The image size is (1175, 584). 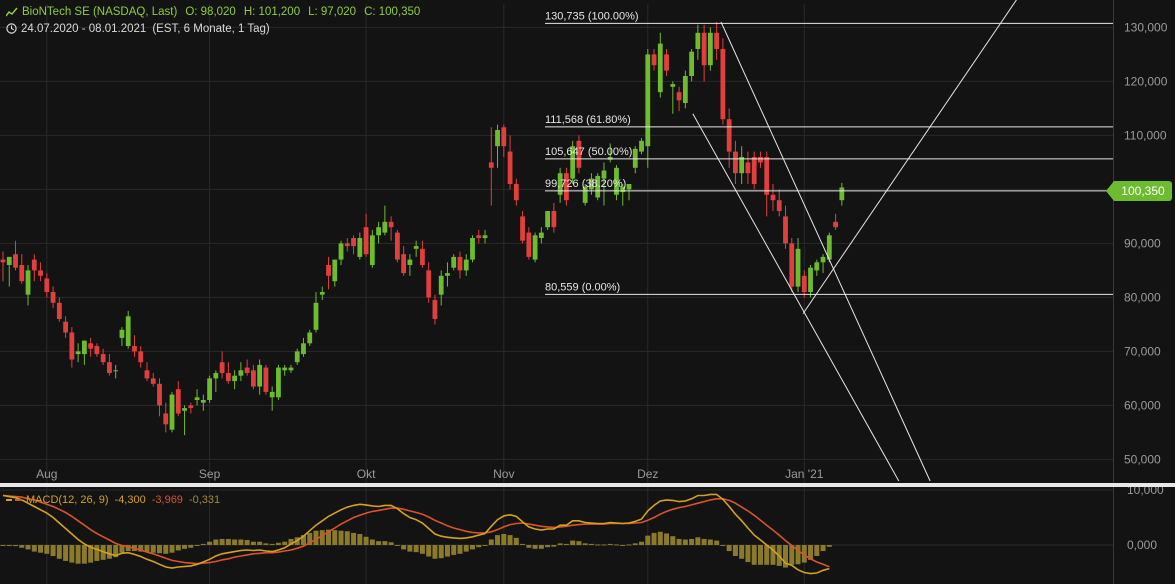 I want to click on price-tick-label: 90,000, so click(x=1142, y=243).